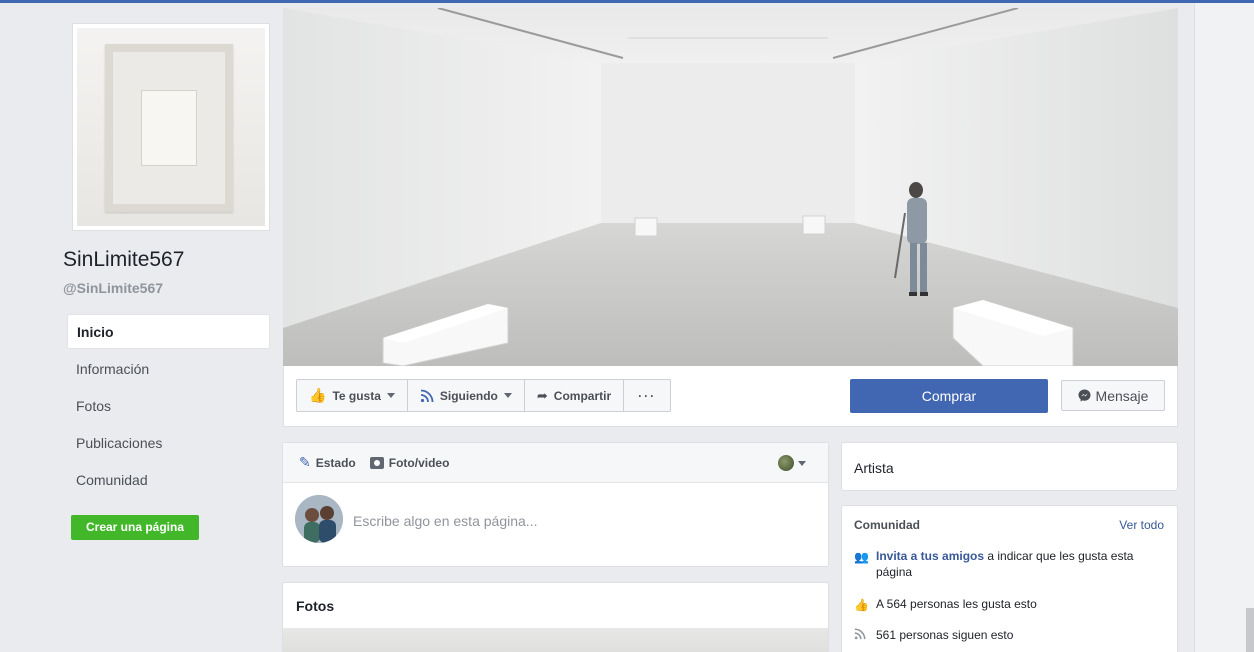 The height and width of the screenshot is (652, 1254). I want to click on follows-count-text: 561 personas siguen esto, so click(944, 635).